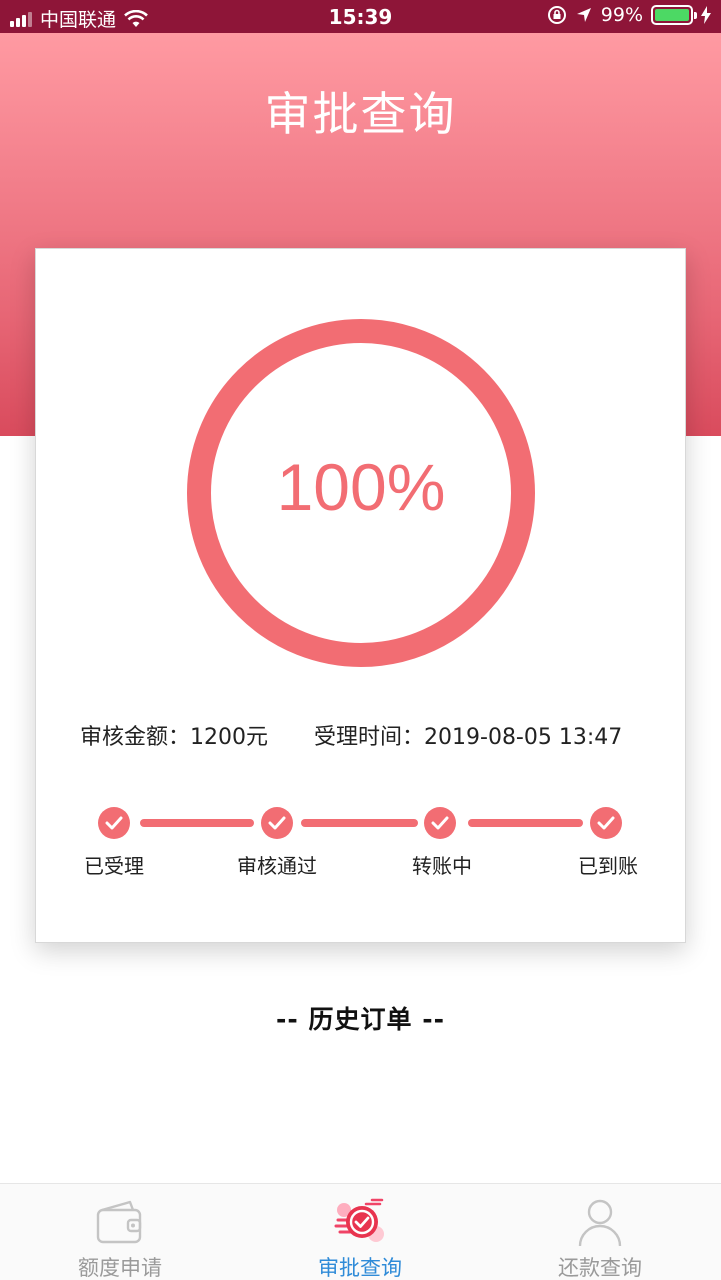 This screenshot has width=721, height=1280. Describe the element at coordinates (556, 15) in the screenshot. I see `rotation-lock-icon` at that location.